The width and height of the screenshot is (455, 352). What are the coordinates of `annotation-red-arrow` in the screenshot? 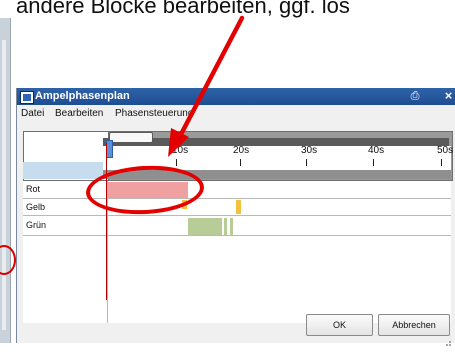 It's located at (206, 86).